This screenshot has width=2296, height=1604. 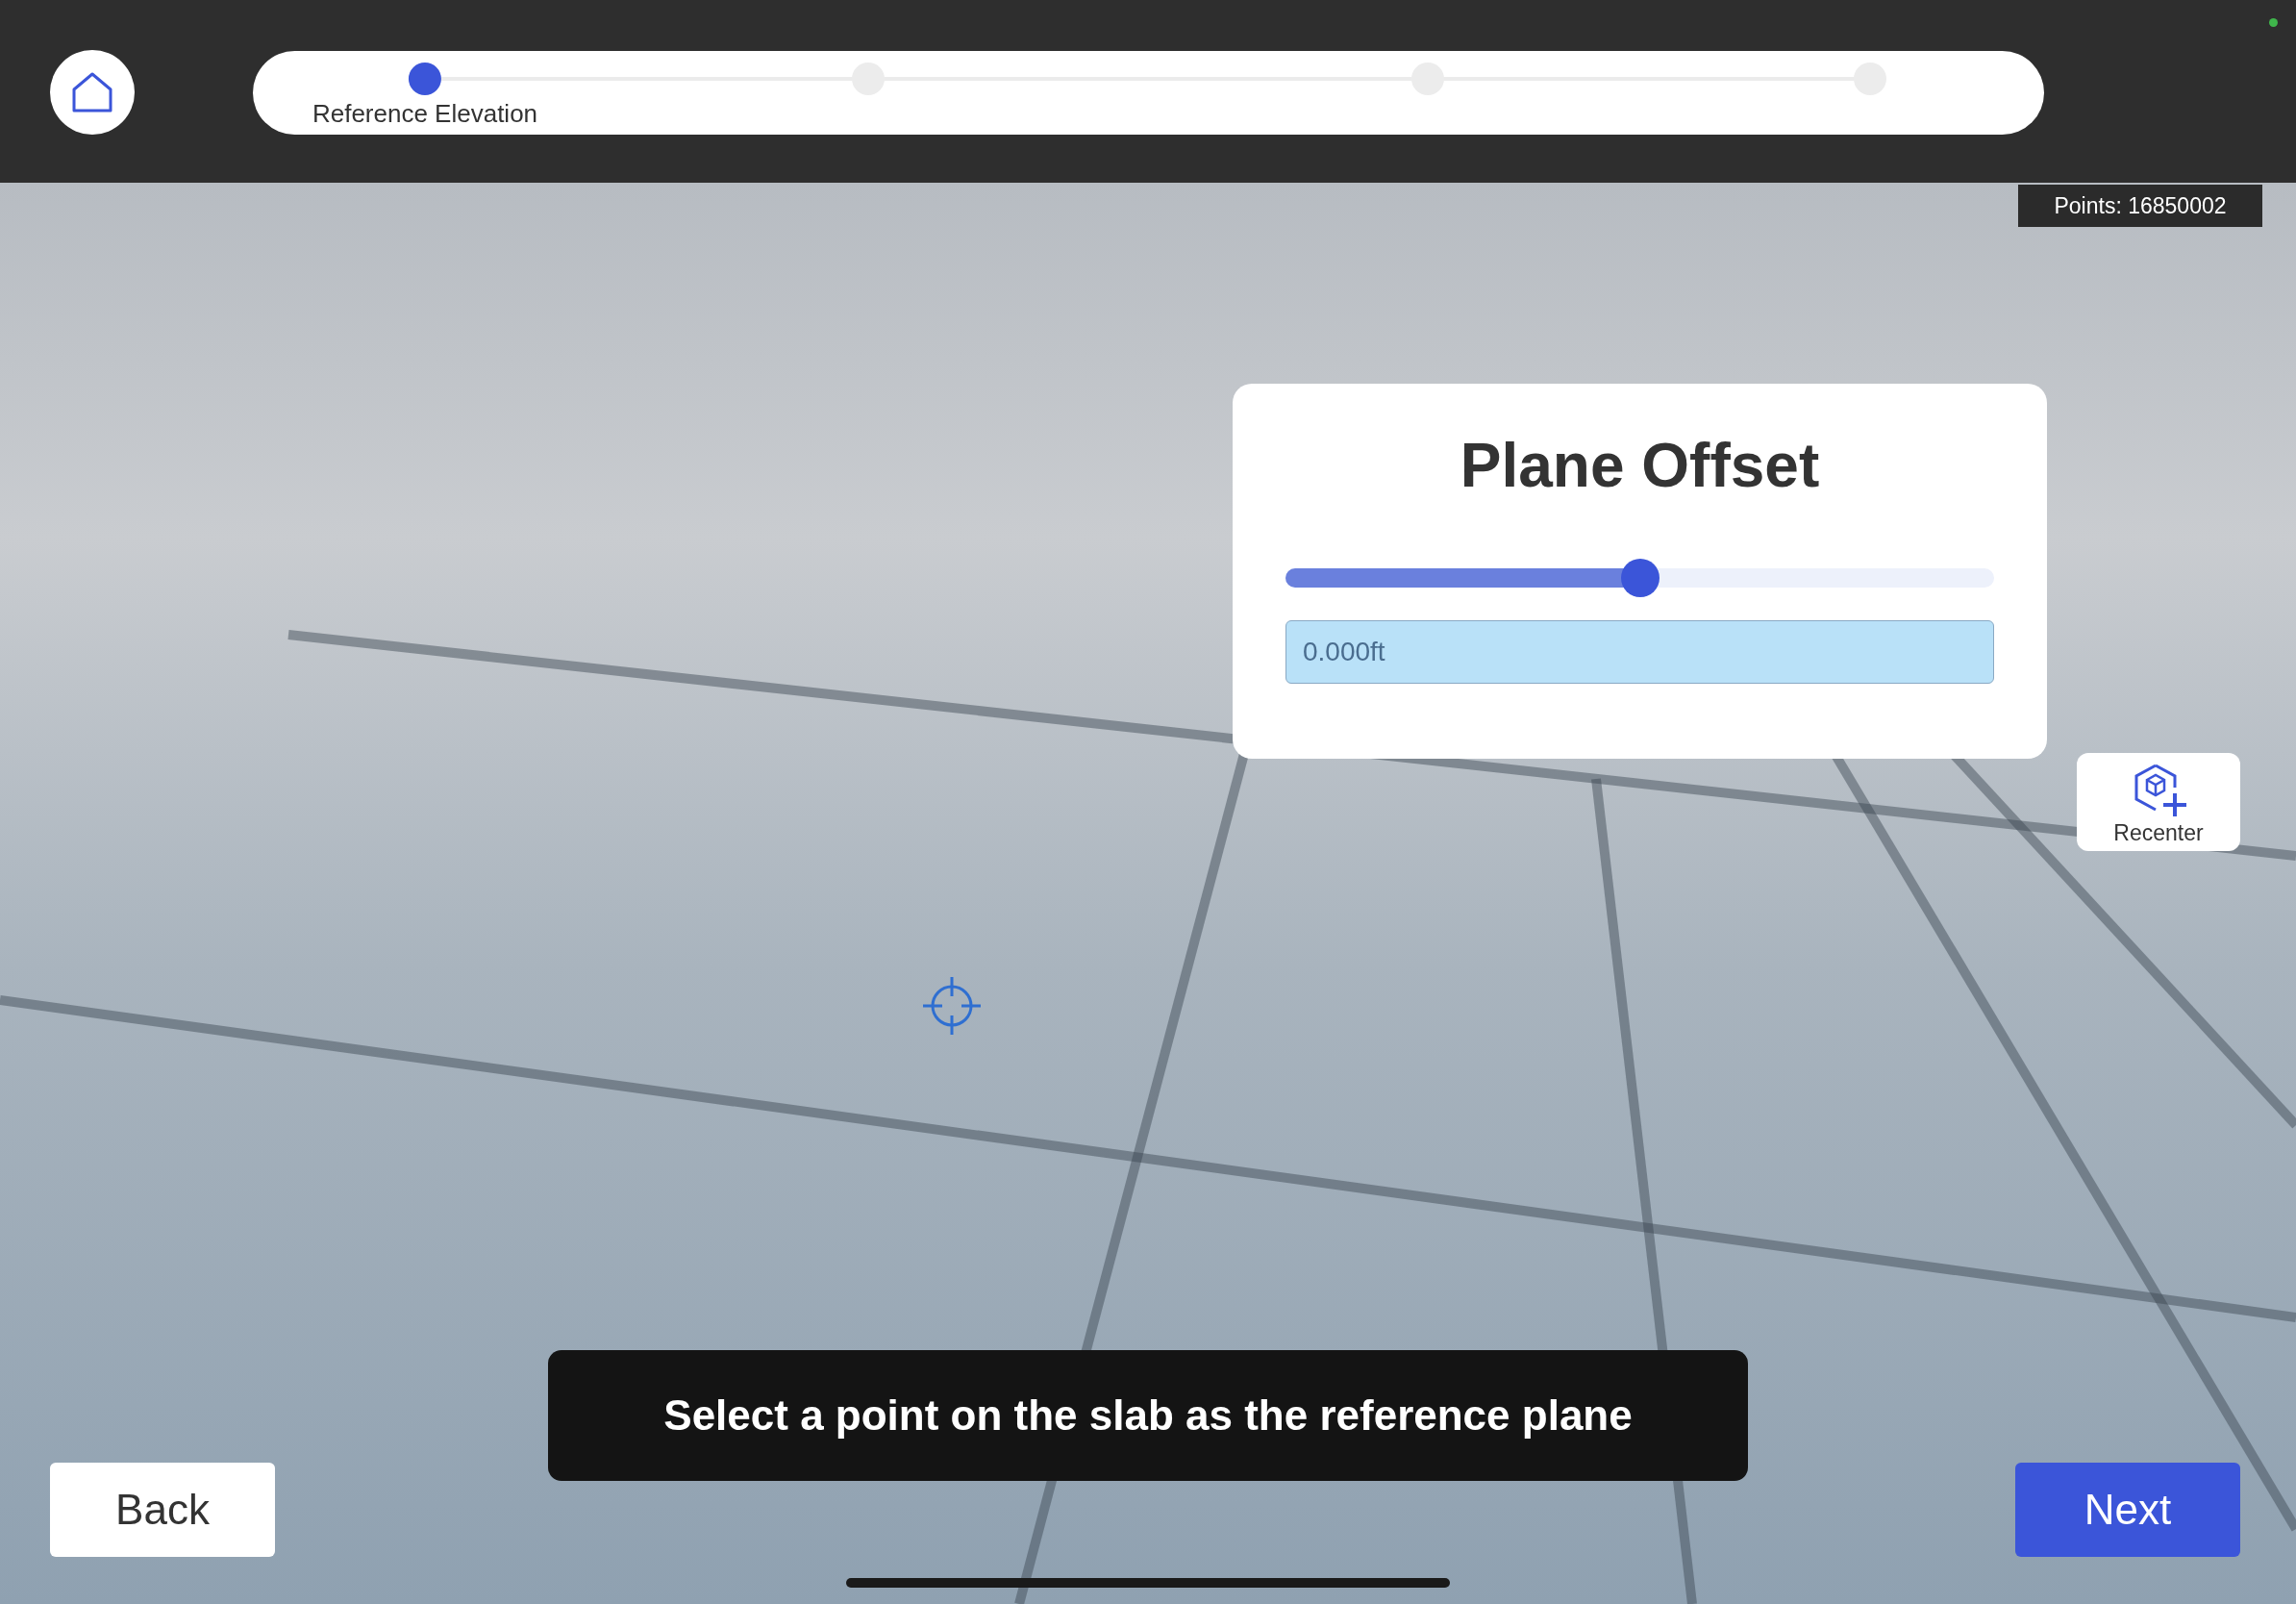 What do you see at coordinates (425, 114) in the screenshot?
I see `step-label: Reference Elevation` at bounding box center [425, 114].